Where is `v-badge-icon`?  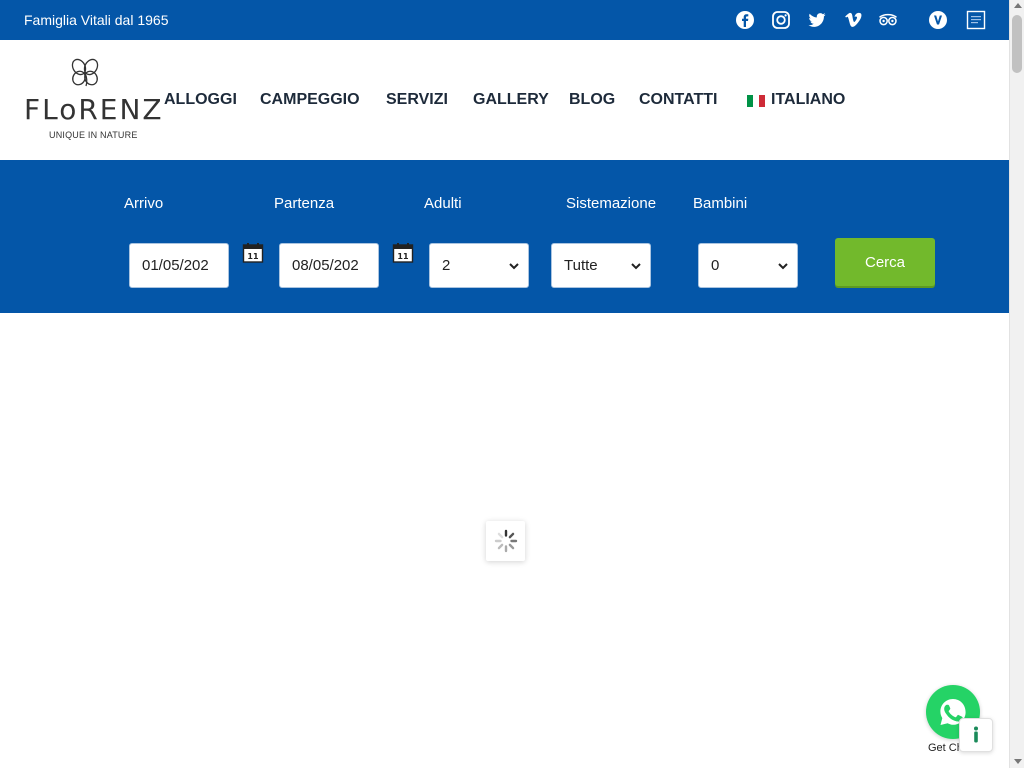 v-badge-icon is located at coordinates (938, 20).